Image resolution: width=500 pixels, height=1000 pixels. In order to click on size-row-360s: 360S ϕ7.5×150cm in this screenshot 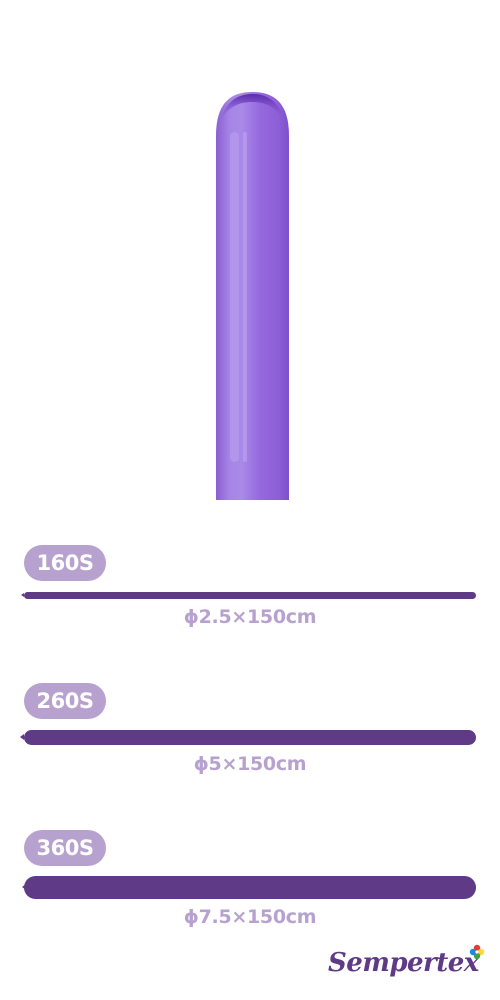, I will do `click(250, 880)`.